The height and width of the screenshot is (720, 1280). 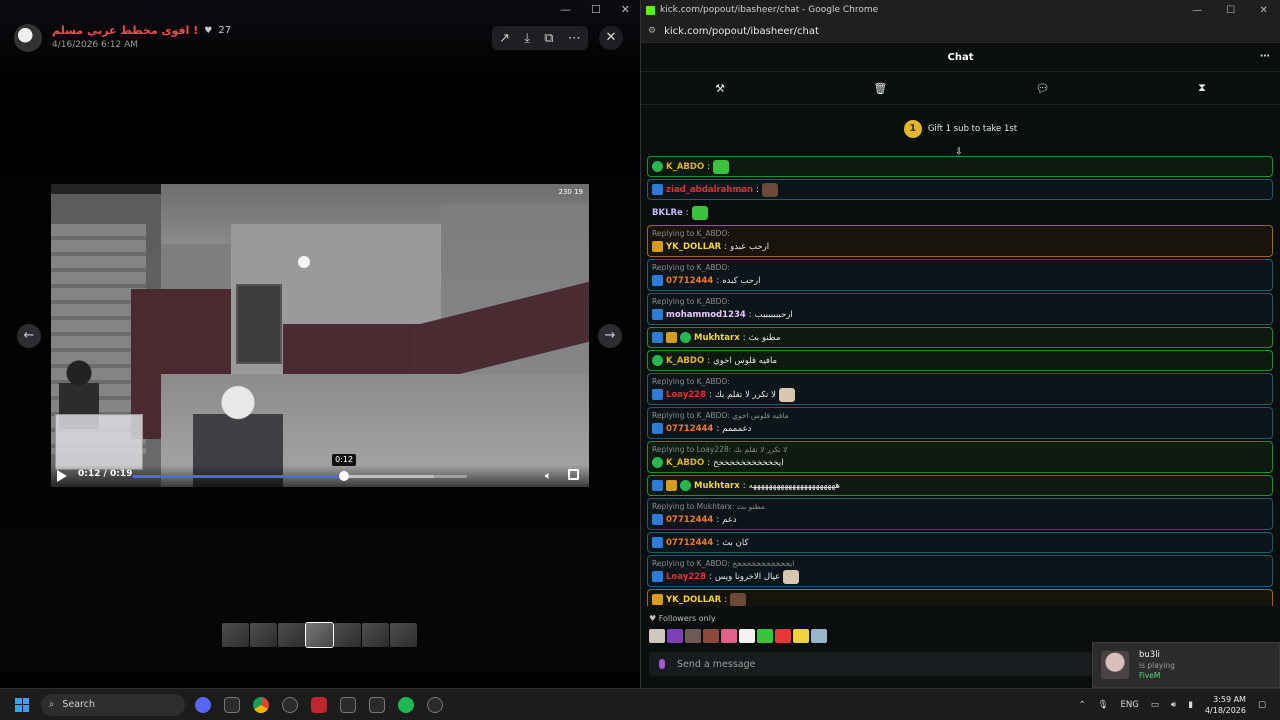 I want to click on battery-icon: ▮, so click(x=1190, y=705).